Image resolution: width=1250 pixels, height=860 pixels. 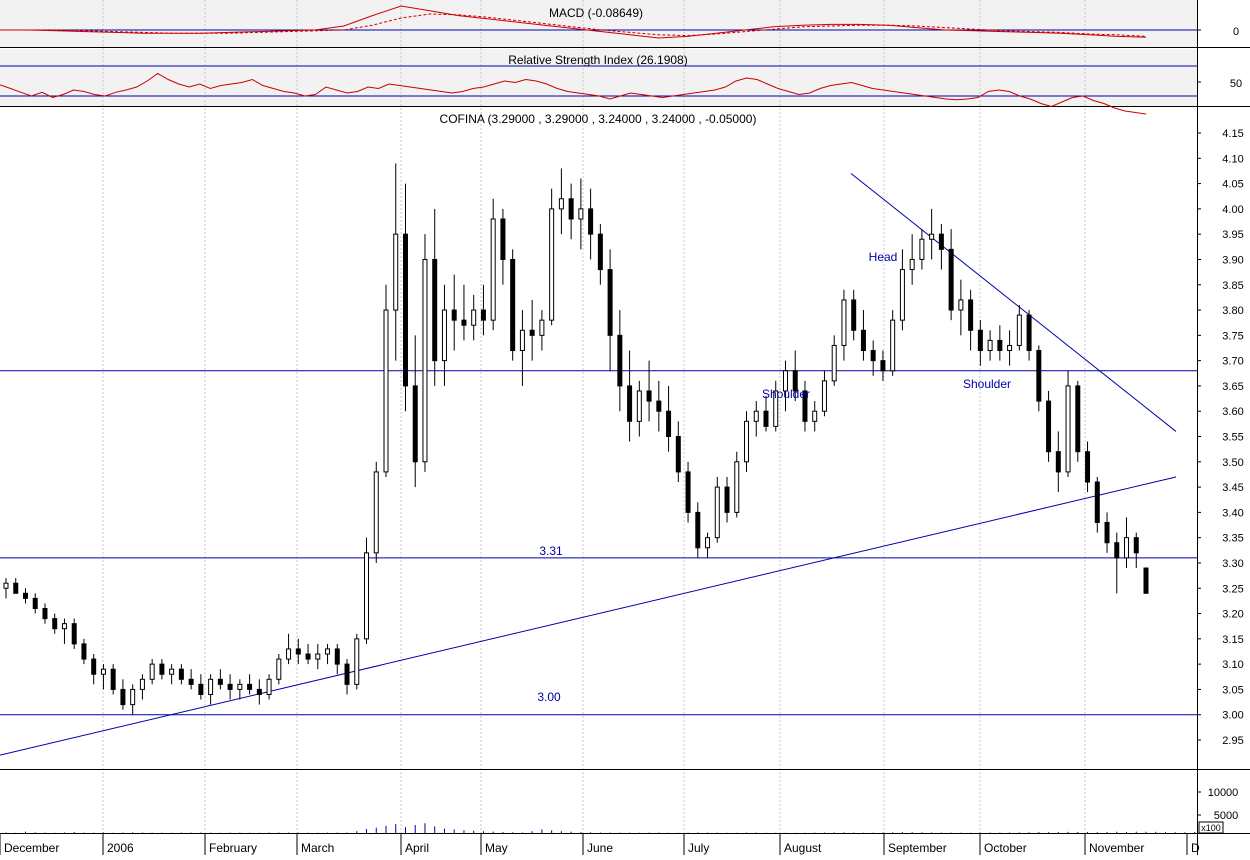 What do you see at coordinates (1236, 32) in the screenshot?
I see `macd-ylabel-0: 0` at bounding box center [1236, 32].